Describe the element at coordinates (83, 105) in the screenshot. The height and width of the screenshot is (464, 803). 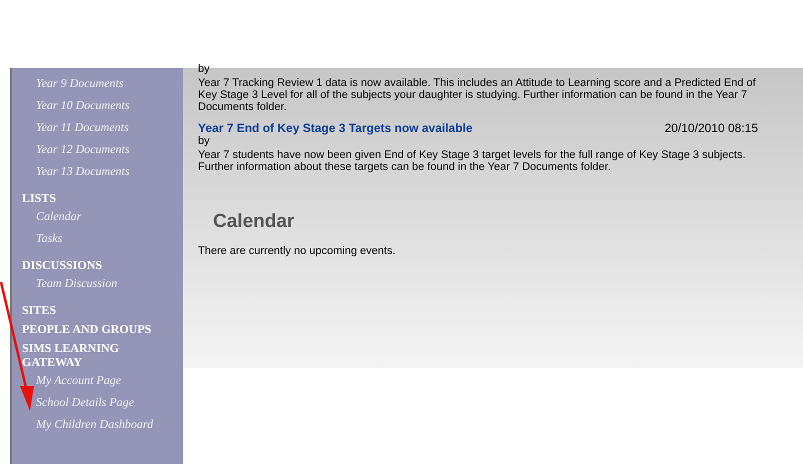
I see `sidebar-item: Year 10 Documents` at that location.